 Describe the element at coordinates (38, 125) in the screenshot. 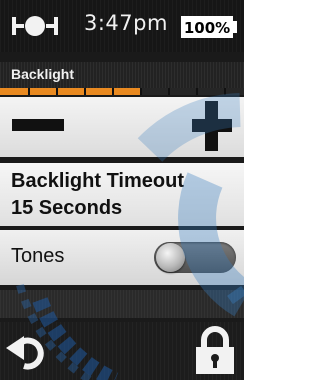

I see `decrease-backlight-button` at that location.